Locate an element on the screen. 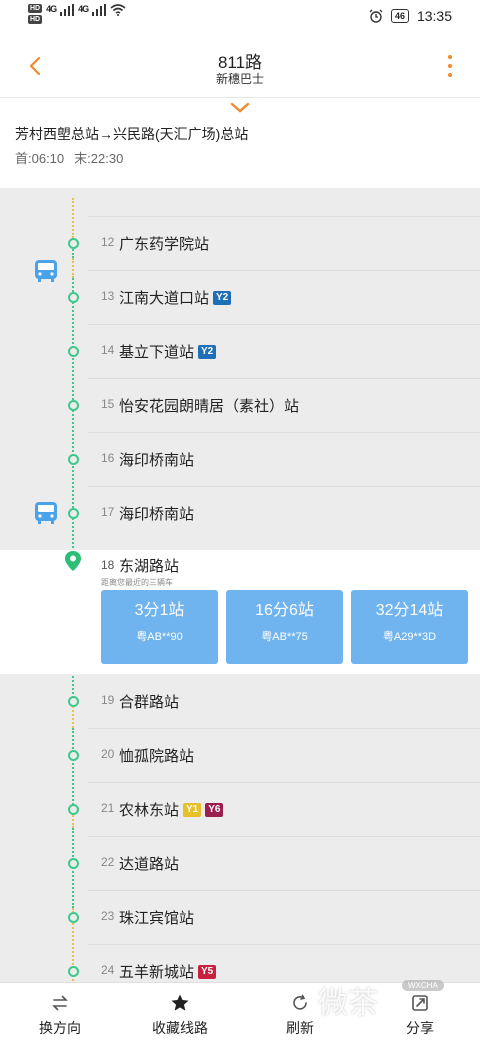  bus-plate: 粤AB**75 is located at coordinates (284, 637).